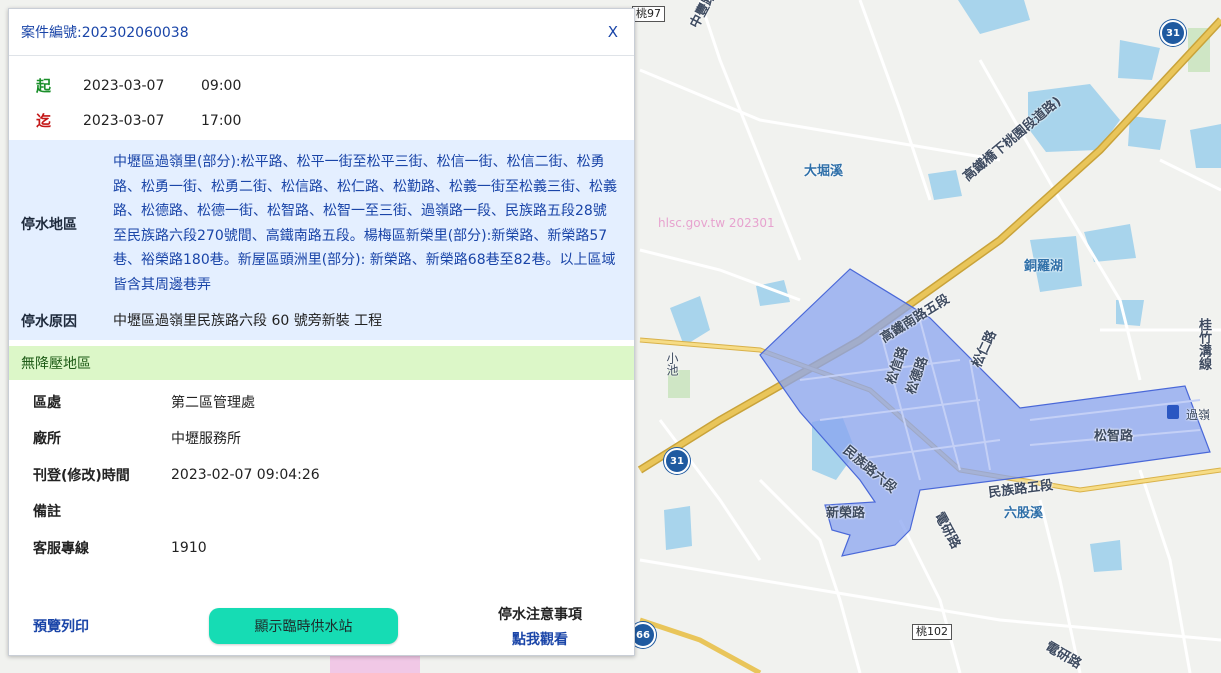 Image resolution: width=1221 pixels, height=673 pixels. What do you see at coordinates (245, 474) in the screenshot?
I see `detail-value: 2023-02-07 09:04:26` at bounding box center [245, 474].